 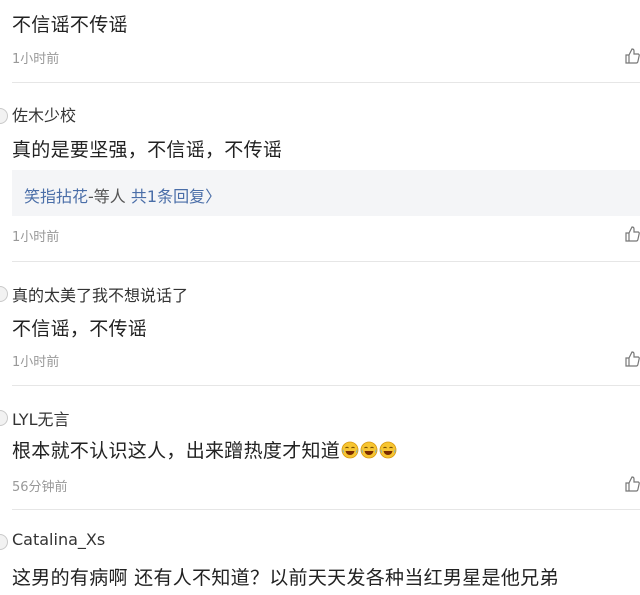 I want to click on comment-text: 根本就不认识这人，出来蹭热度才知道, so click(x=176, y=451).